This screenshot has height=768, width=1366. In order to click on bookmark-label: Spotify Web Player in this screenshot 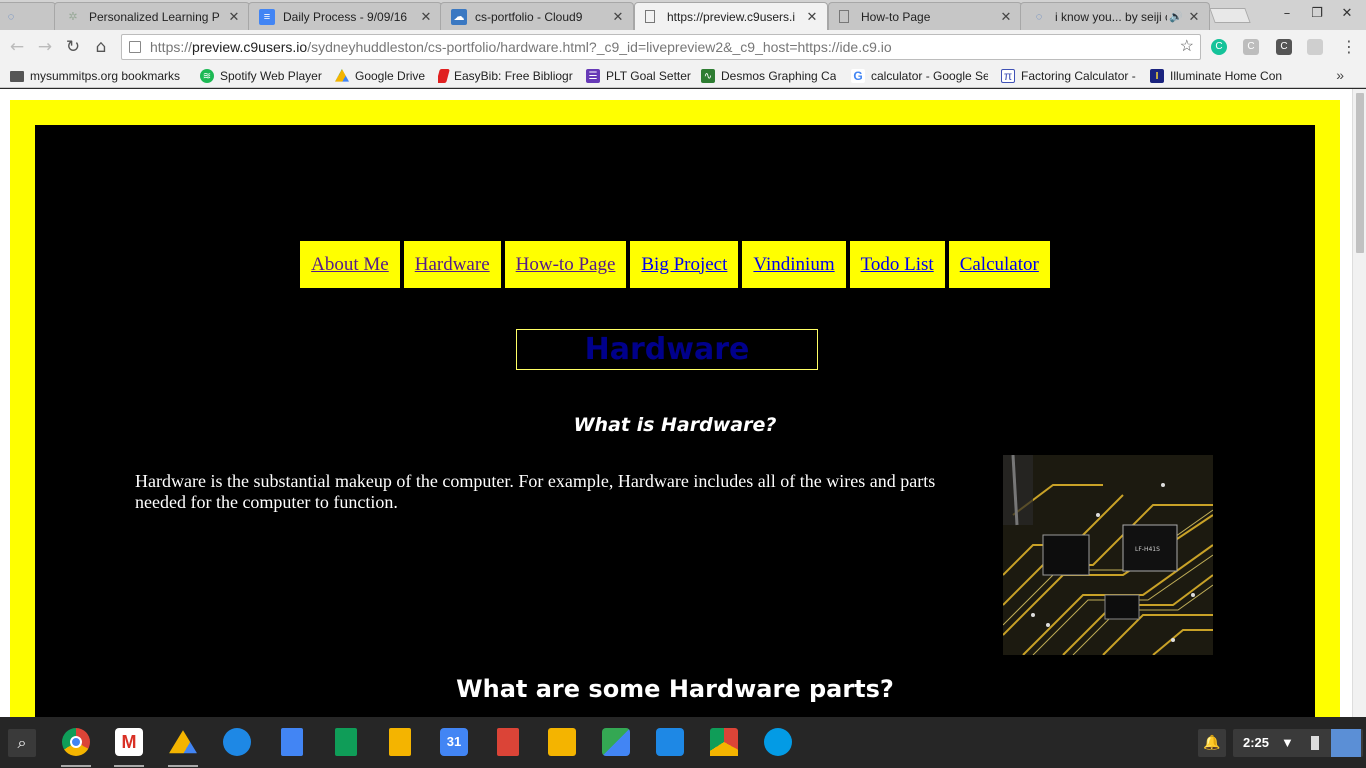, I will do `click(271, 76)`.